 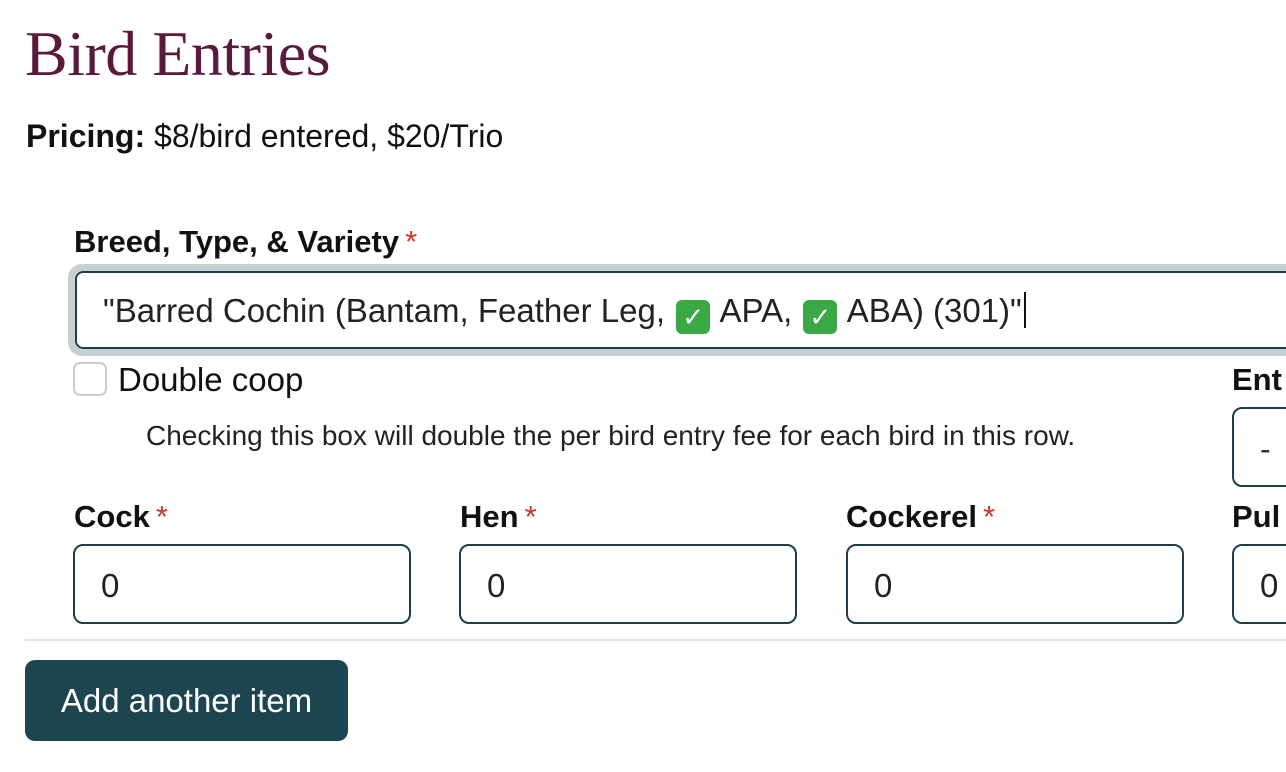 What do you see at coordinates (1259, 584) in the screenshot?
I see `pullet-input: 0` at bounding box center [1259, 584].